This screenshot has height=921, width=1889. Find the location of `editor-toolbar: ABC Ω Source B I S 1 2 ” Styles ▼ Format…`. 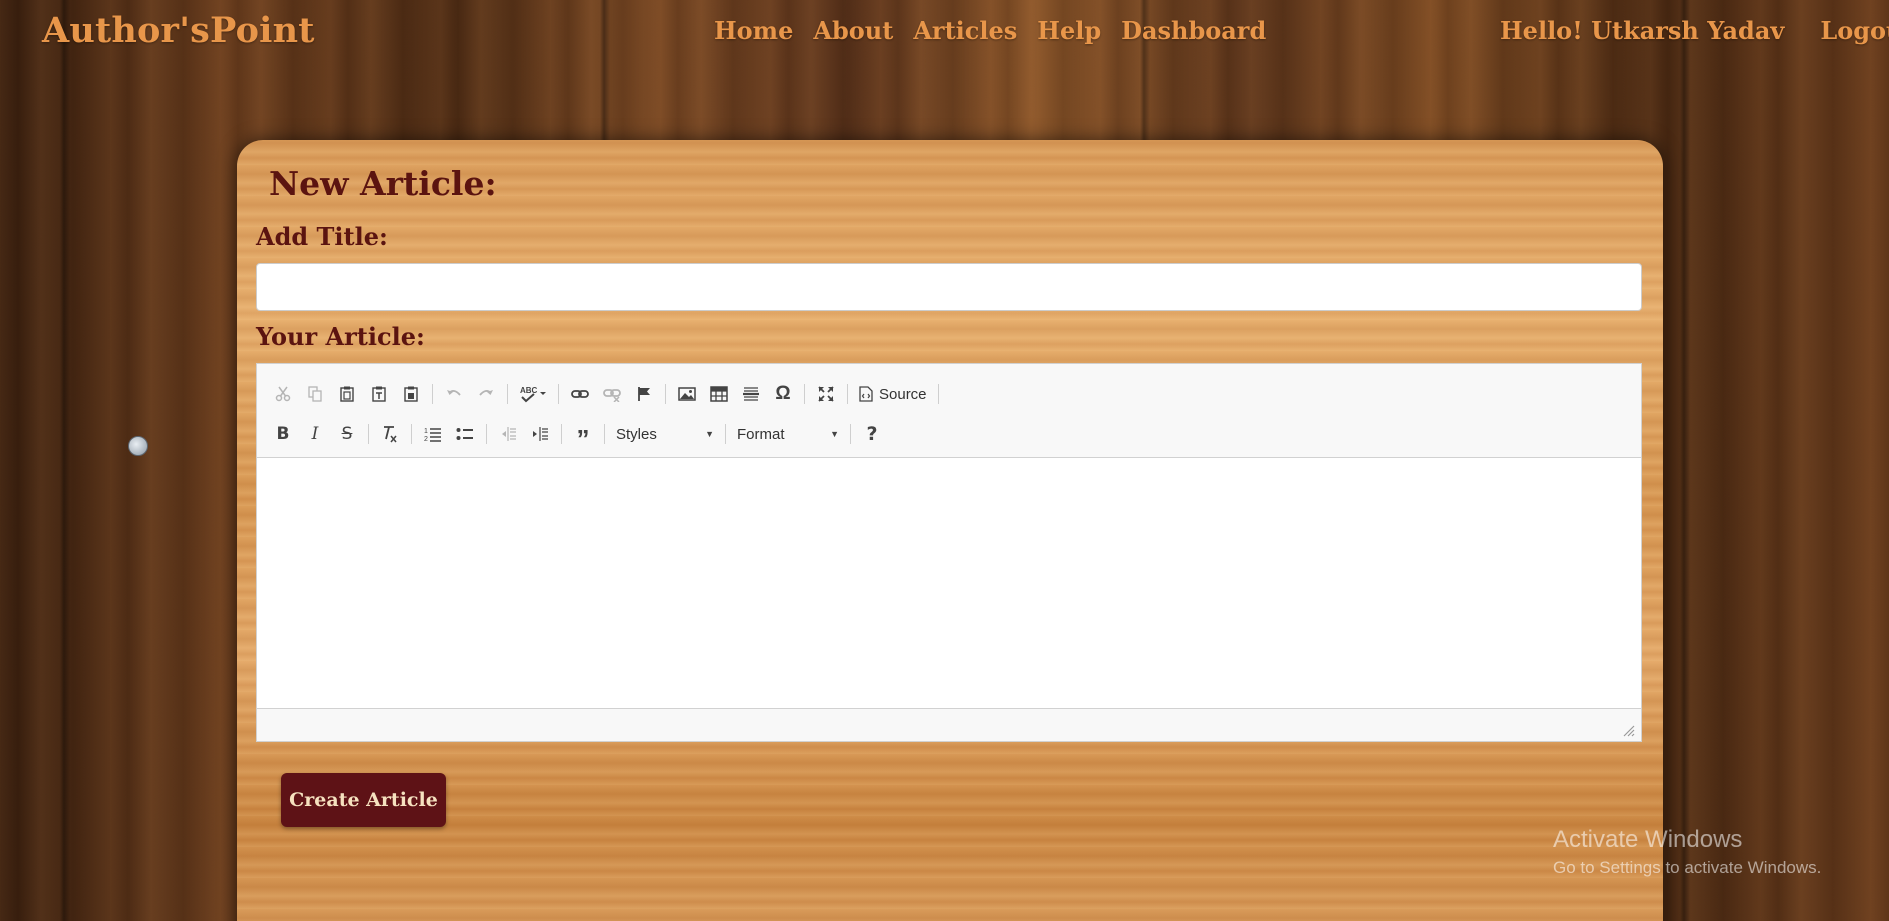

editor-toolbar: ABC Ω Source B I S 1 2 ” Styles ▼ Format… is located at coordinates (949, 411).